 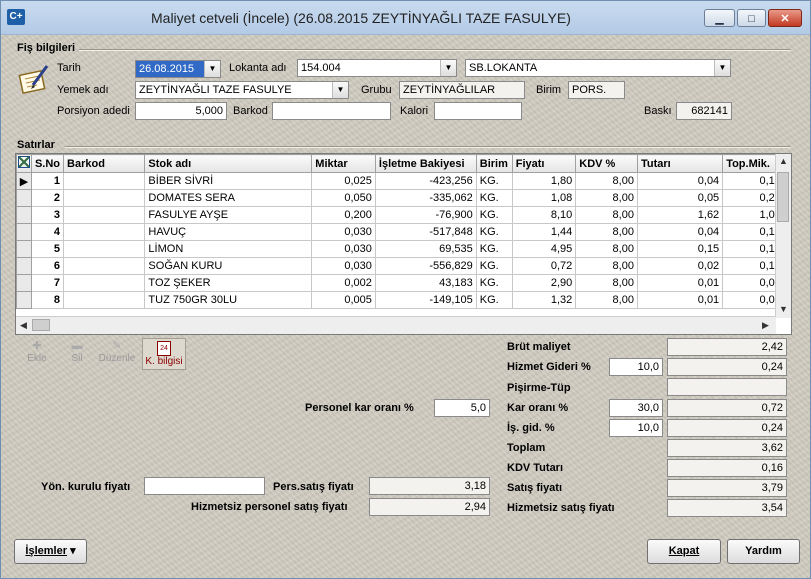 What do you see at coordinates (47, 283) in the screenshot?
I see `cell-sno: 7` at bounding box center [47, 283].